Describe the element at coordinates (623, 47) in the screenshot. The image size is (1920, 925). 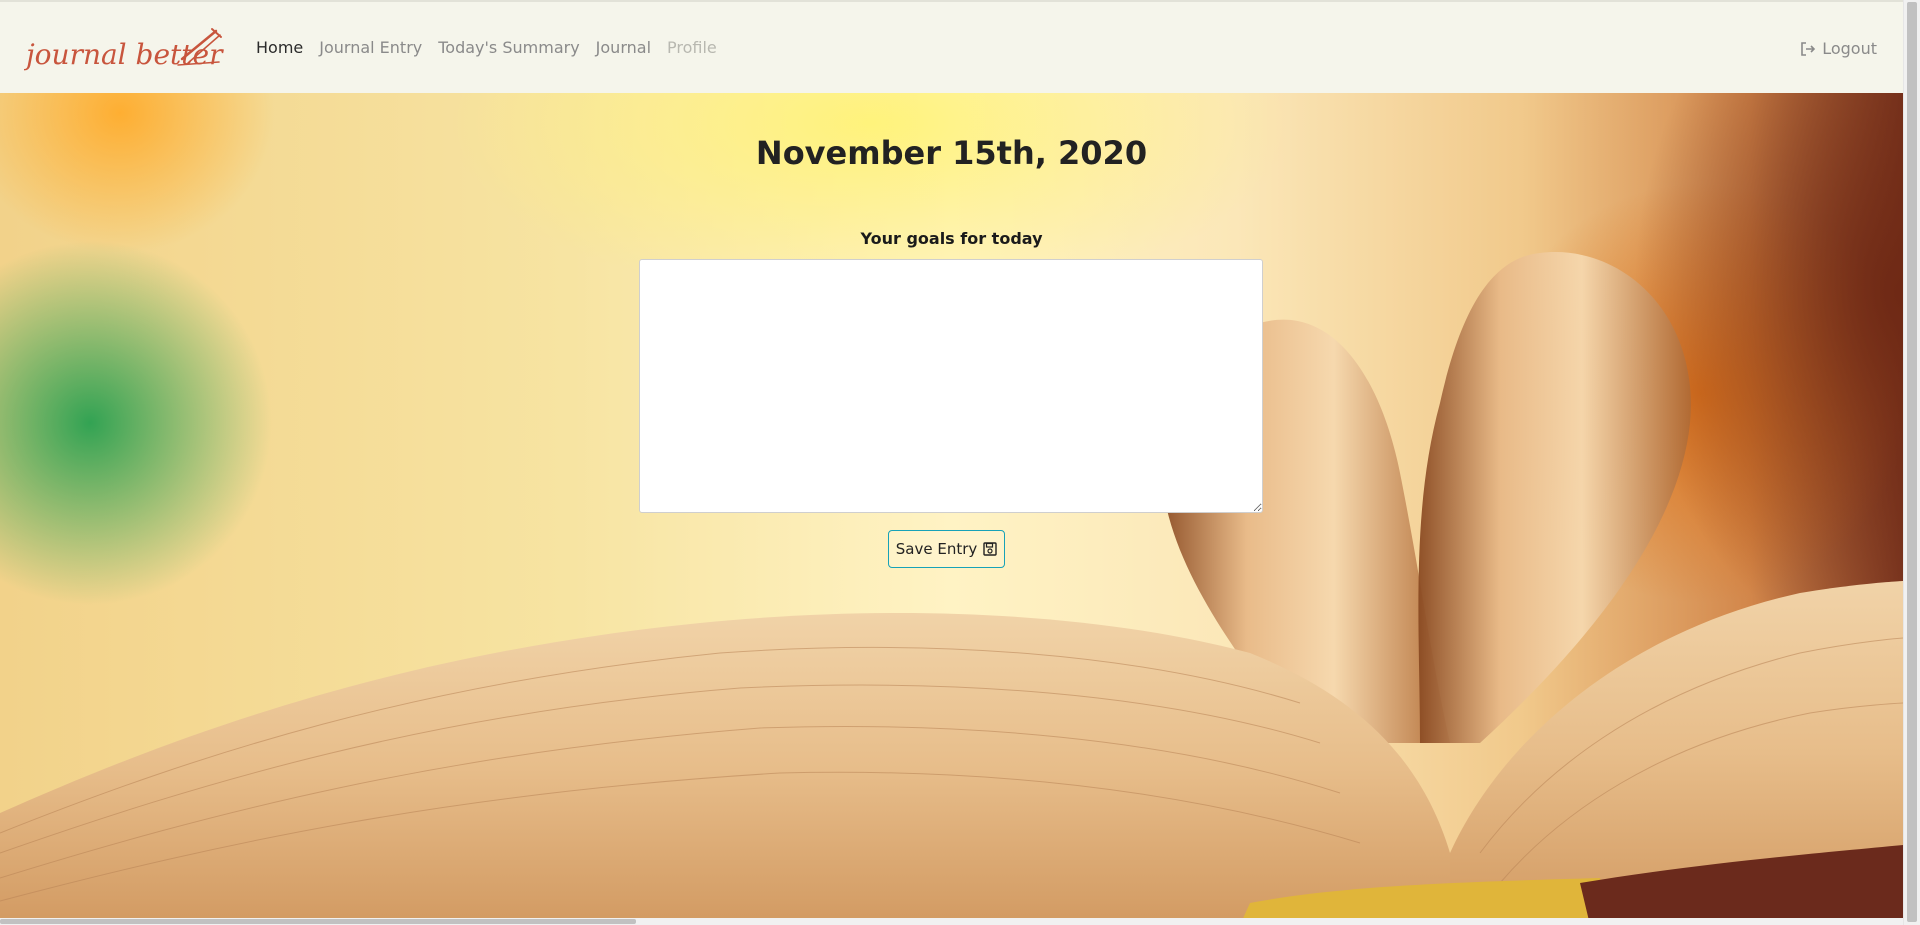
I see `nav-journal: Journal` at that location.